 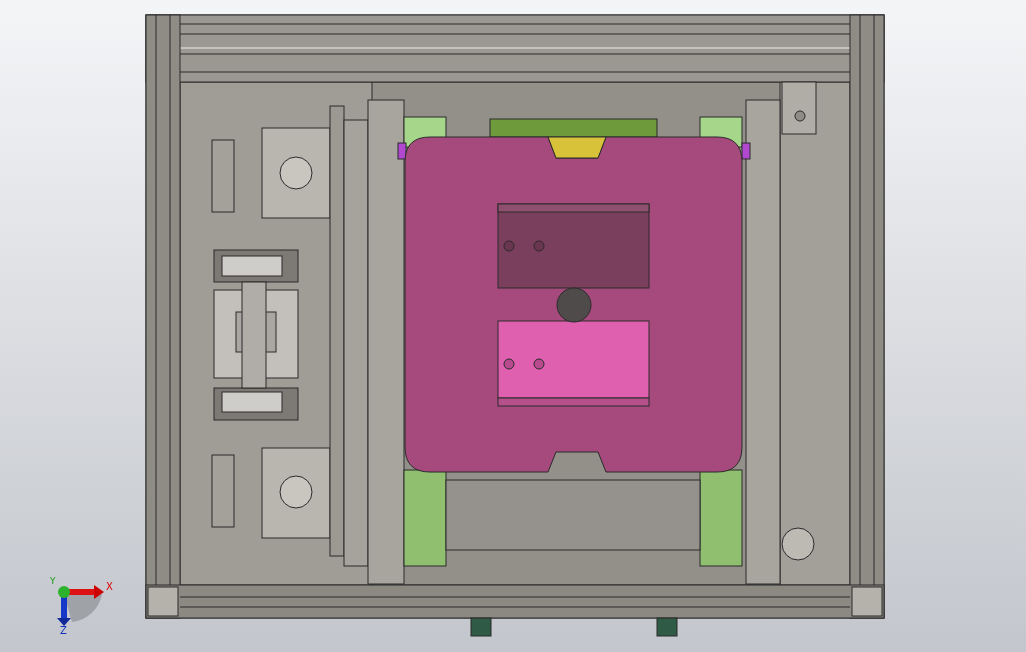 What do you see at coordinates (53, 581) in the screenshot?
I see `y-axis-label: Y` at bounding box center [53, 581].